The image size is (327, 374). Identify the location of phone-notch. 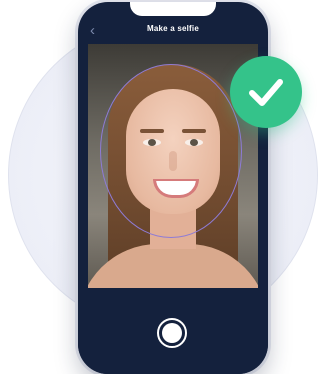
(173, 9).